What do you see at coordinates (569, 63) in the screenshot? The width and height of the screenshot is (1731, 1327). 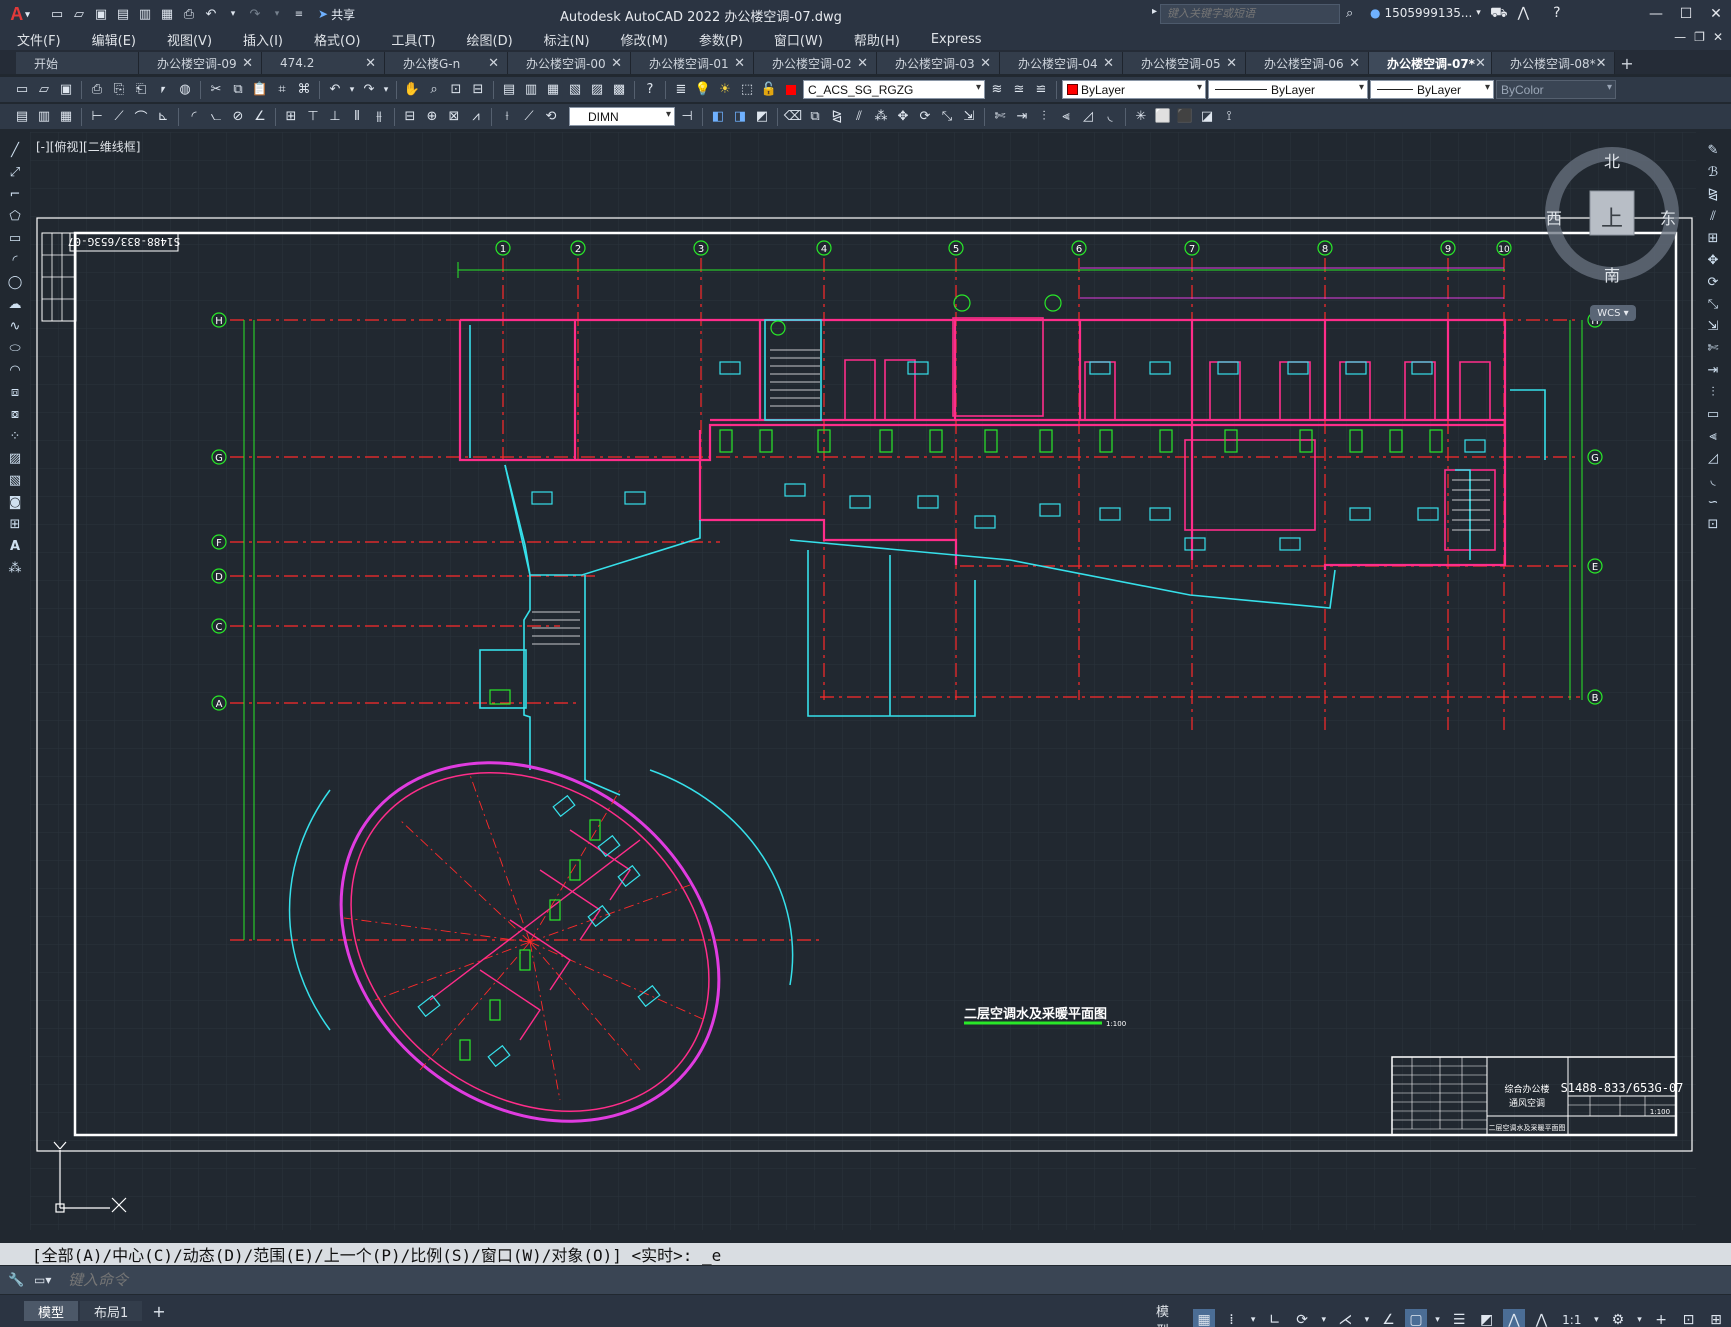 I see `tab-file: 办公楼空调-00 ✕` at bounding box center [569, 63].